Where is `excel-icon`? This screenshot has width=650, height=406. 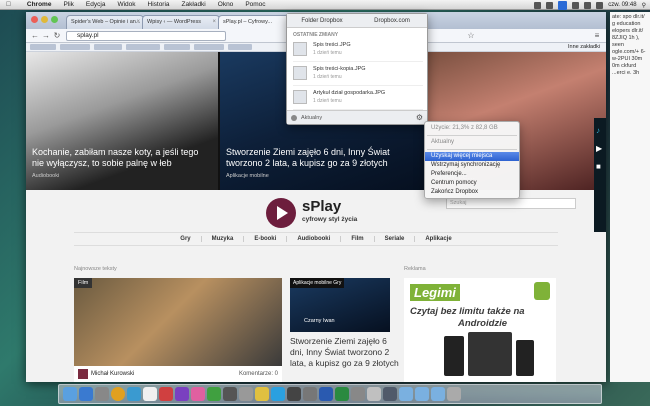
excel-icon is located at coordinates (342, 394).